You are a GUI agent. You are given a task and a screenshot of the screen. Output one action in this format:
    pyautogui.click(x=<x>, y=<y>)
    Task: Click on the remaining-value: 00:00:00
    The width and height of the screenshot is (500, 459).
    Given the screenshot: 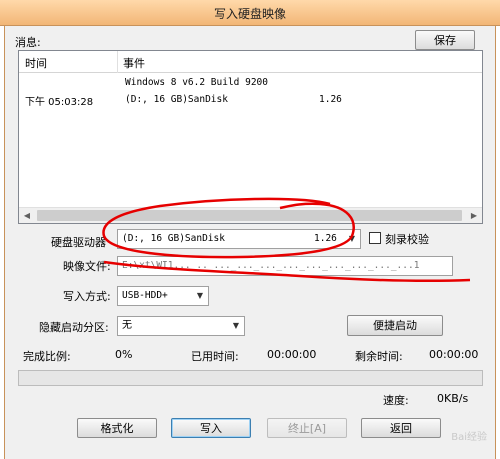 What is the action you would take?
    pyautogui.click(x=454, y=354)
    